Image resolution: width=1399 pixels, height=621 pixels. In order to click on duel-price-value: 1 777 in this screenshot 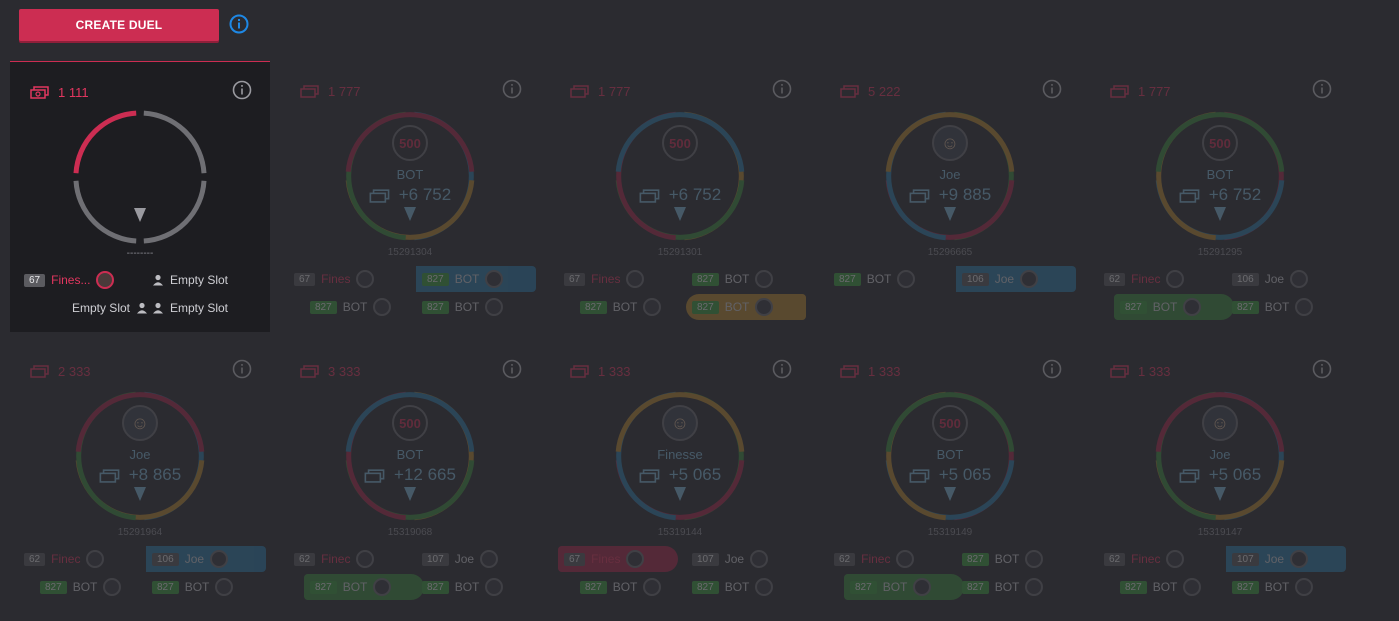, I will do `click(614, 91)`.